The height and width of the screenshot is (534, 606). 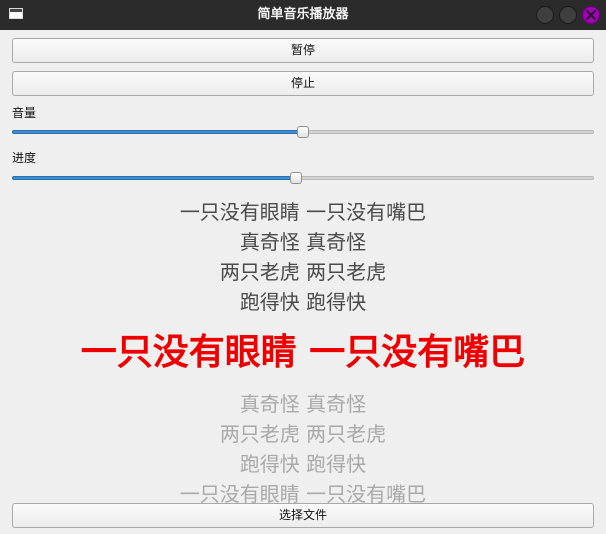 I want to click on volume-slider, so click(x=303, y=133).